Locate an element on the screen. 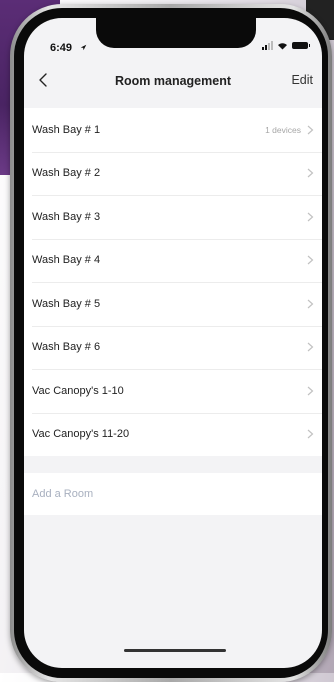 The image size is (334, 682). room-row: Vac Canopy's 1-10 is located at coordinates (173, 391).